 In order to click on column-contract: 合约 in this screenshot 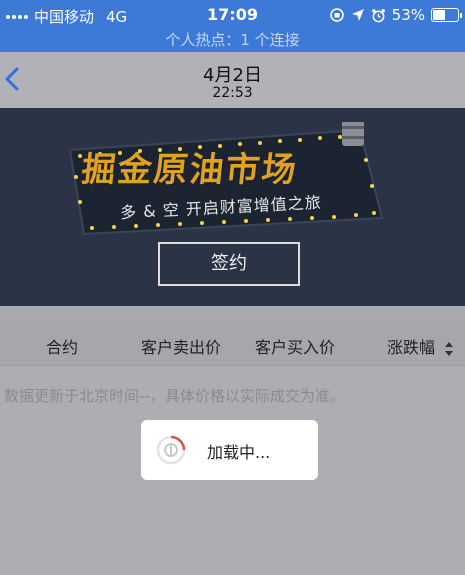, I will do `click(62, 346)`.